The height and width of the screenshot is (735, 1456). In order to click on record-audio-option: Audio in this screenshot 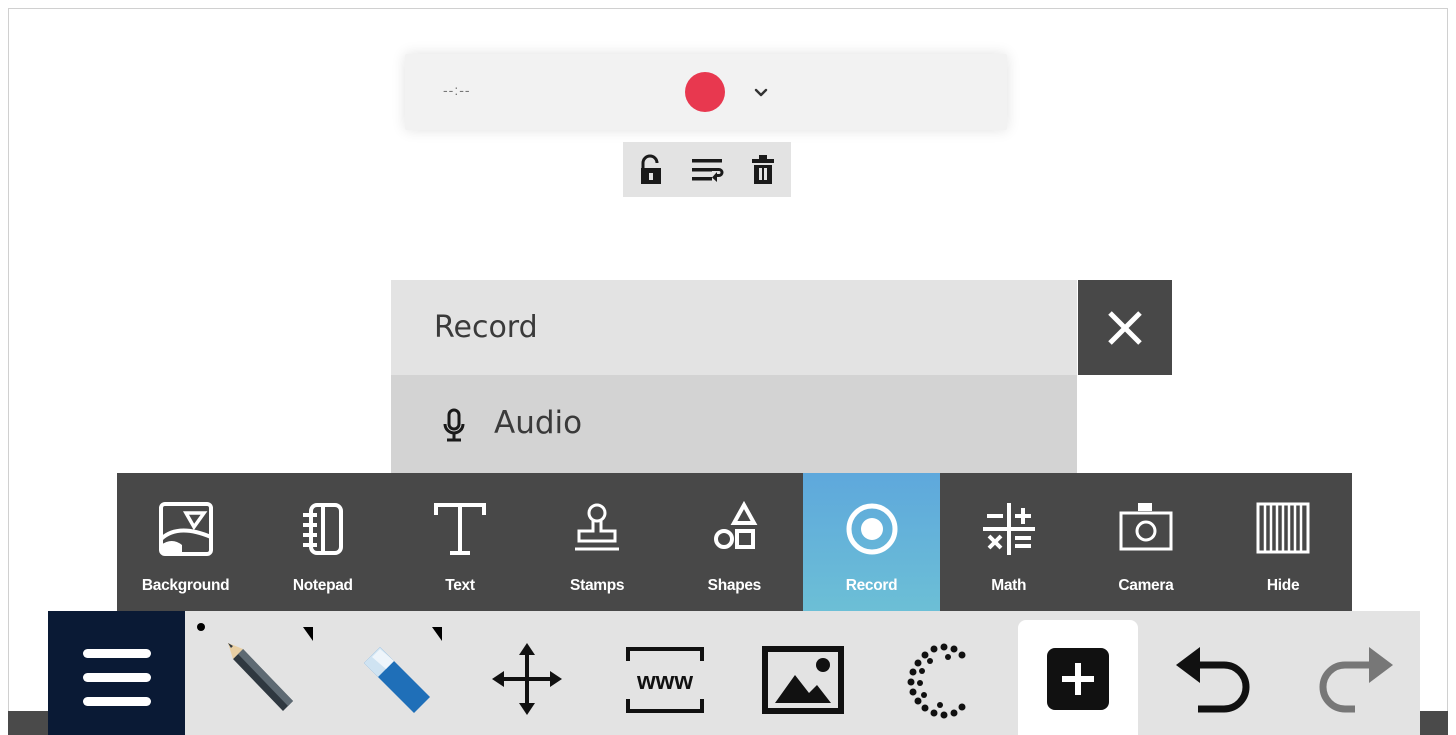, I will do `click(734, 424)`.